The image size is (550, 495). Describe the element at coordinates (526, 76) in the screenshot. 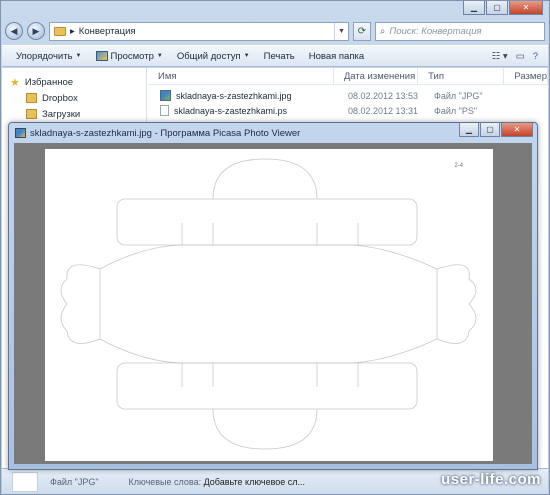

I see `column-size: Размер` at that location.